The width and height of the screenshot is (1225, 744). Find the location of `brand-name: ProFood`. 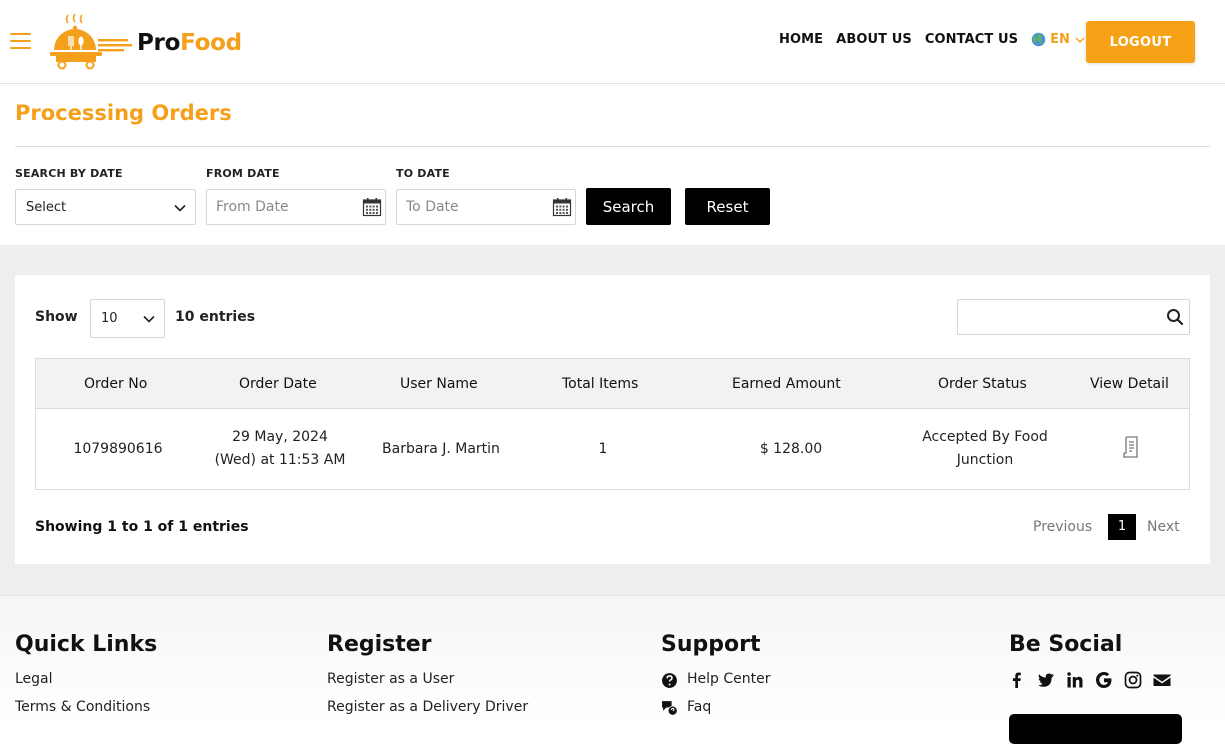

brand-name: ProFood is located at coordinates (189, 43).